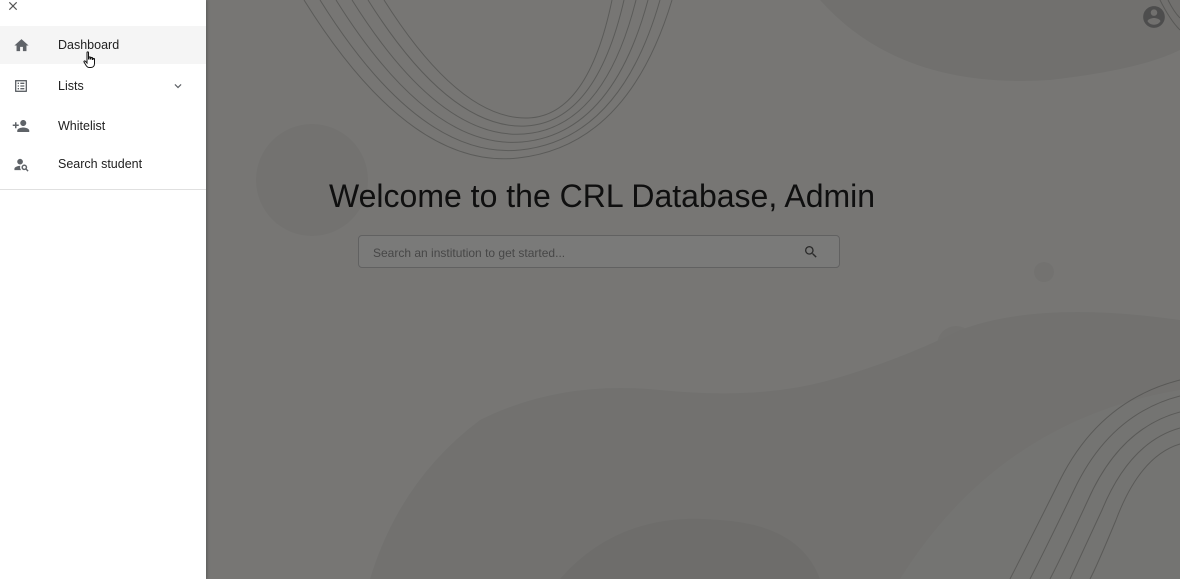 The image size is (1180, 579). Describe the element at coordinates (21, 126) in the screenshot. I see `person-add-icon` at that location.